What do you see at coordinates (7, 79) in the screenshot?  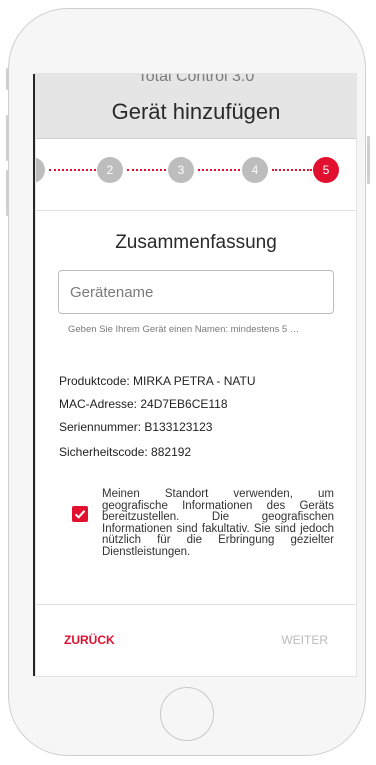 I see `phone-side-button` at bounding box center [7, 79].